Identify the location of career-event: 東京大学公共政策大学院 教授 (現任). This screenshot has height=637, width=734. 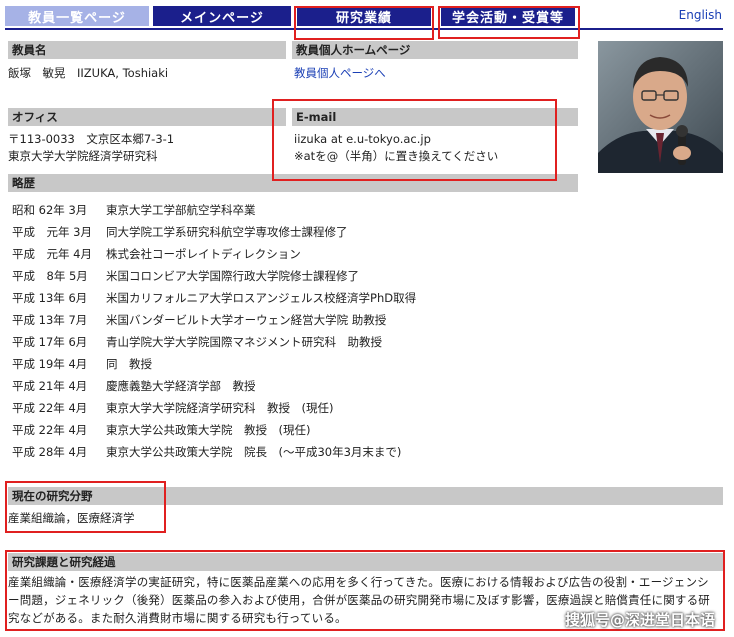
(208, 430).